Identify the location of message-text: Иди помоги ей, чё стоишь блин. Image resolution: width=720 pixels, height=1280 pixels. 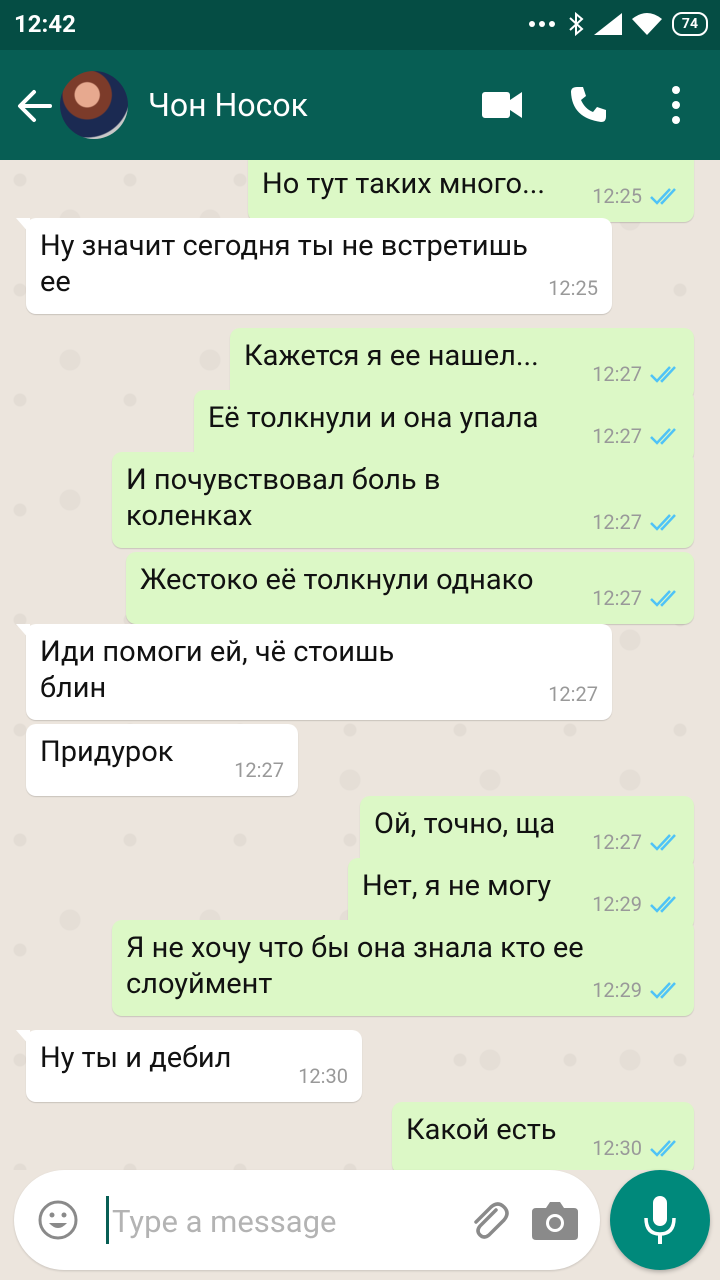
(217, 670).